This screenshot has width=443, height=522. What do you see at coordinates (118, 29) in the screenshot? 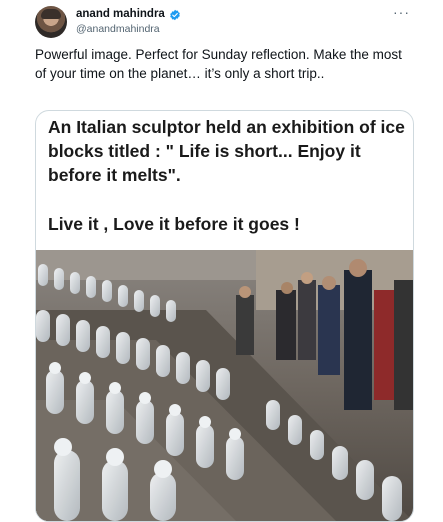
I see `author-handle: @anandmahindra` at bounding box center [118, 29].